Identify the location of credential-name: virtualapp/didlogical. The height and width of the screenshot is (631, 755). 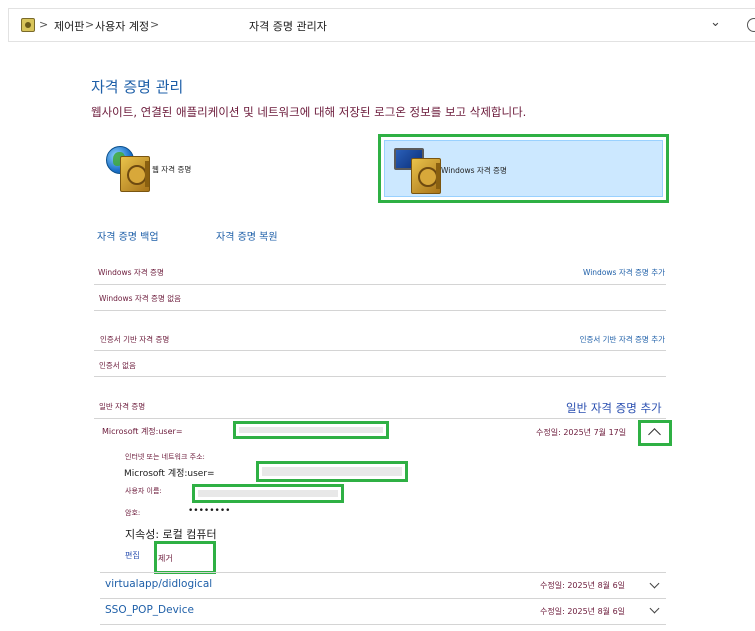
(158, 584).